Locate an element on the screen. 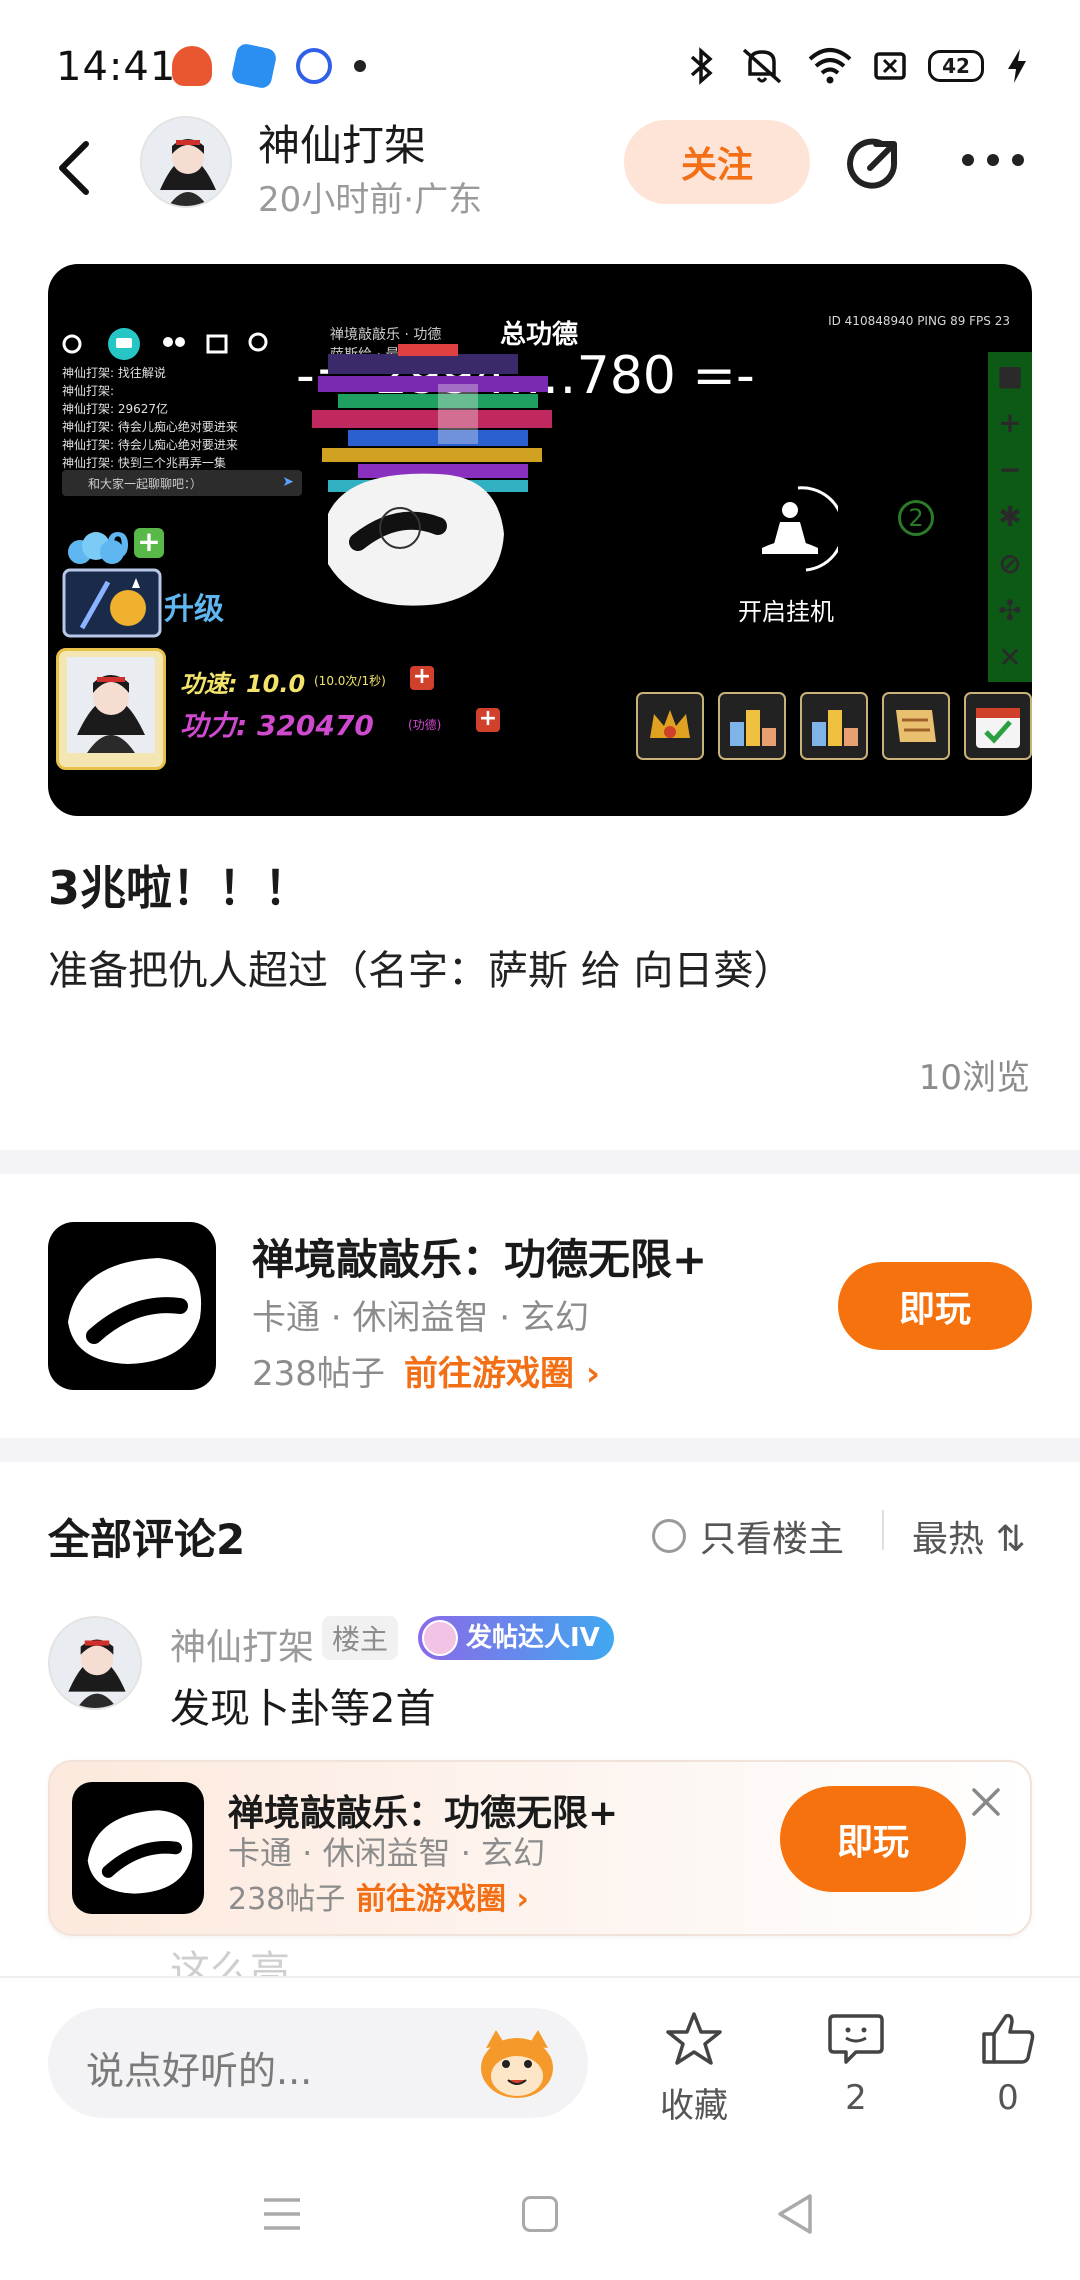 The image size is (1080, 2280). level-badge: 发帖达人IV is located at coordinates (516, 1638).